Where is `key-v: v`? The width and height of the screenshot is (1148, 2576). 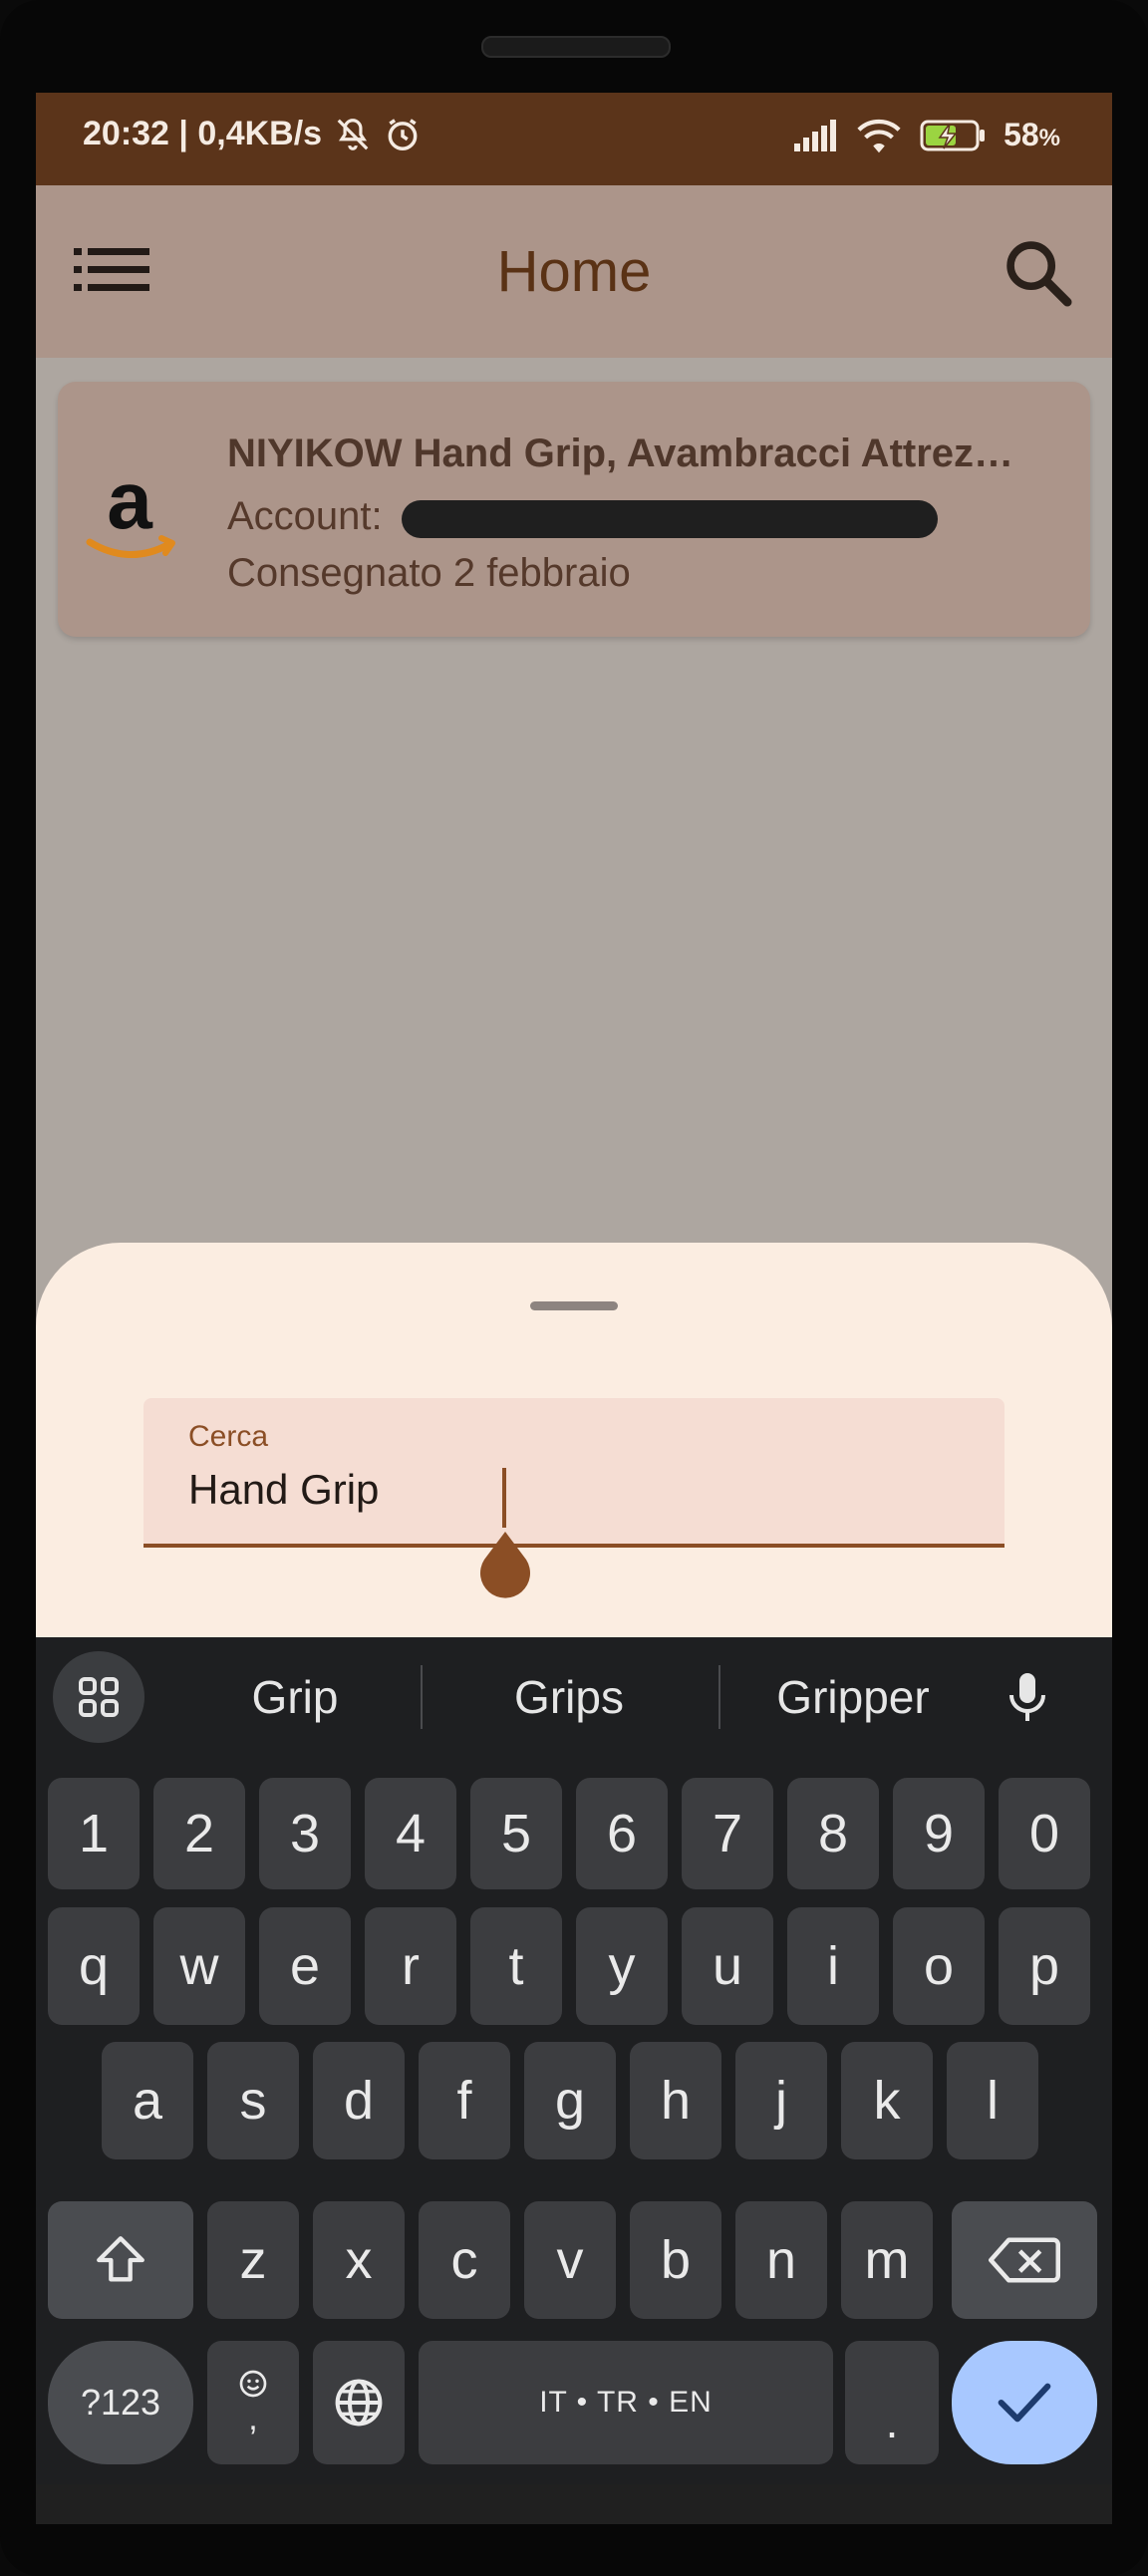
key-v: v is located at coordinates (570, 2260).